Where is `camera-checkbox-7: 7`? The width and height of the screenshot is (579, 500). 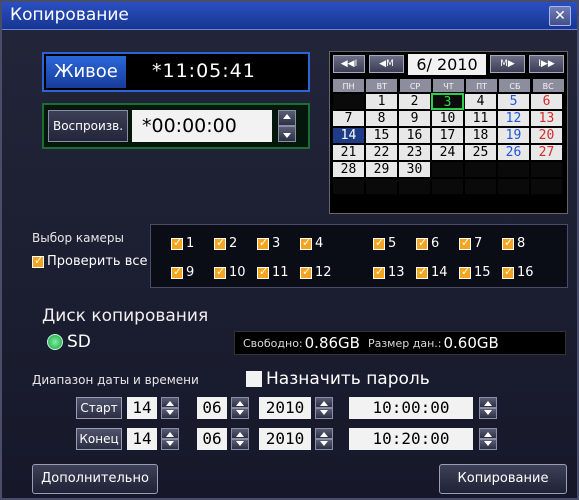
camera-checkbox-7: 7 is located at coordinates (470, 243).